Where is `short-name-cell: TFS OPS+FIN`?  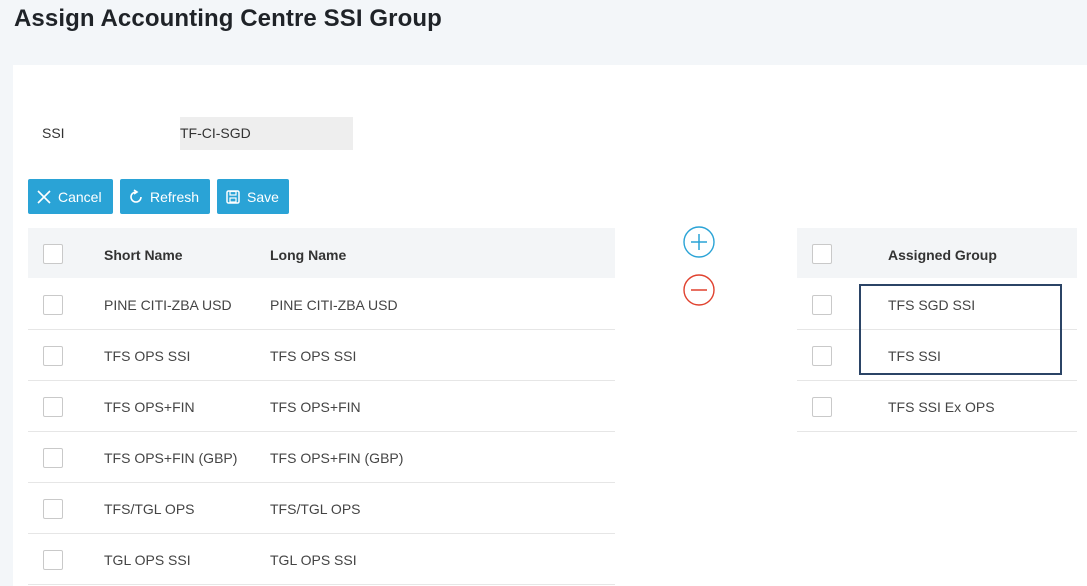
short-name-cell: TFS OPS+FIN is located at coordinates (149, 407).